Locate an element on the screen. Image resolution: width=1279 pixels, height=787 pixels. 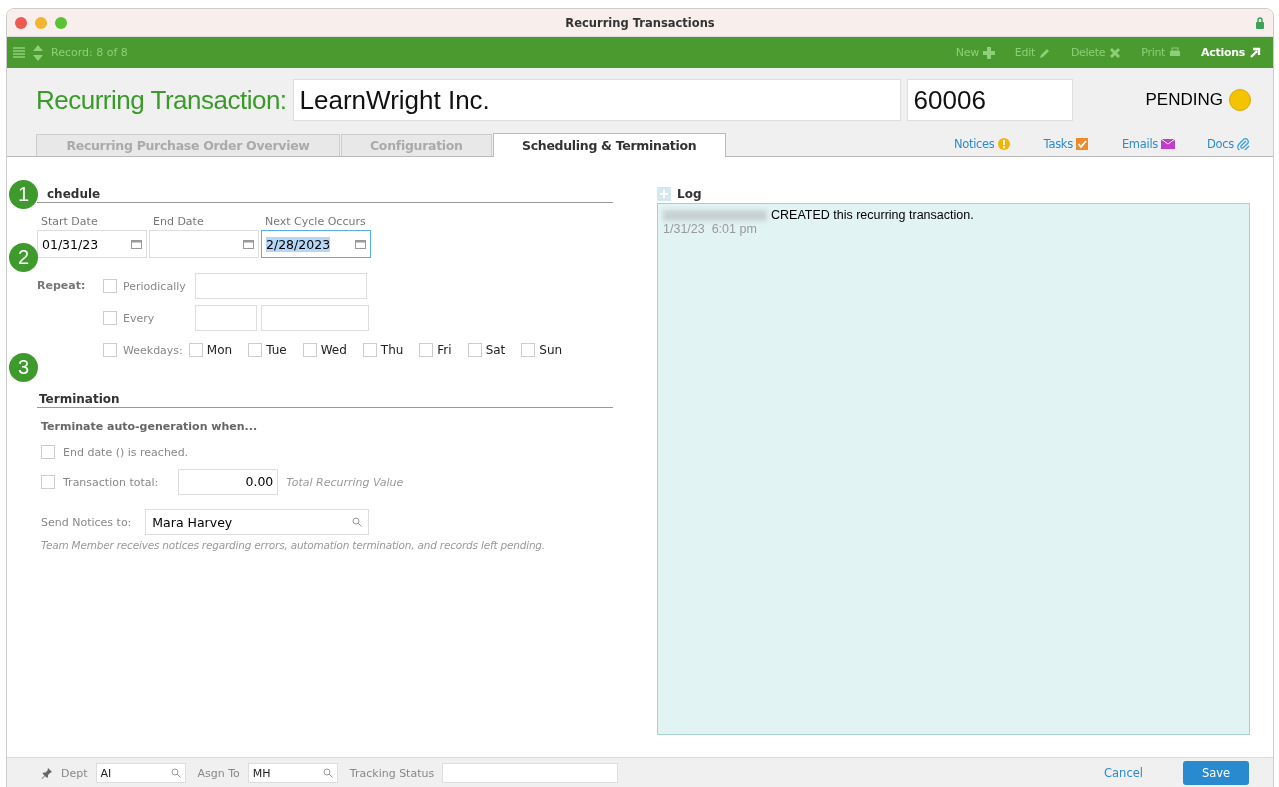
section-heading: Termination is located at coordinates (325, 400).